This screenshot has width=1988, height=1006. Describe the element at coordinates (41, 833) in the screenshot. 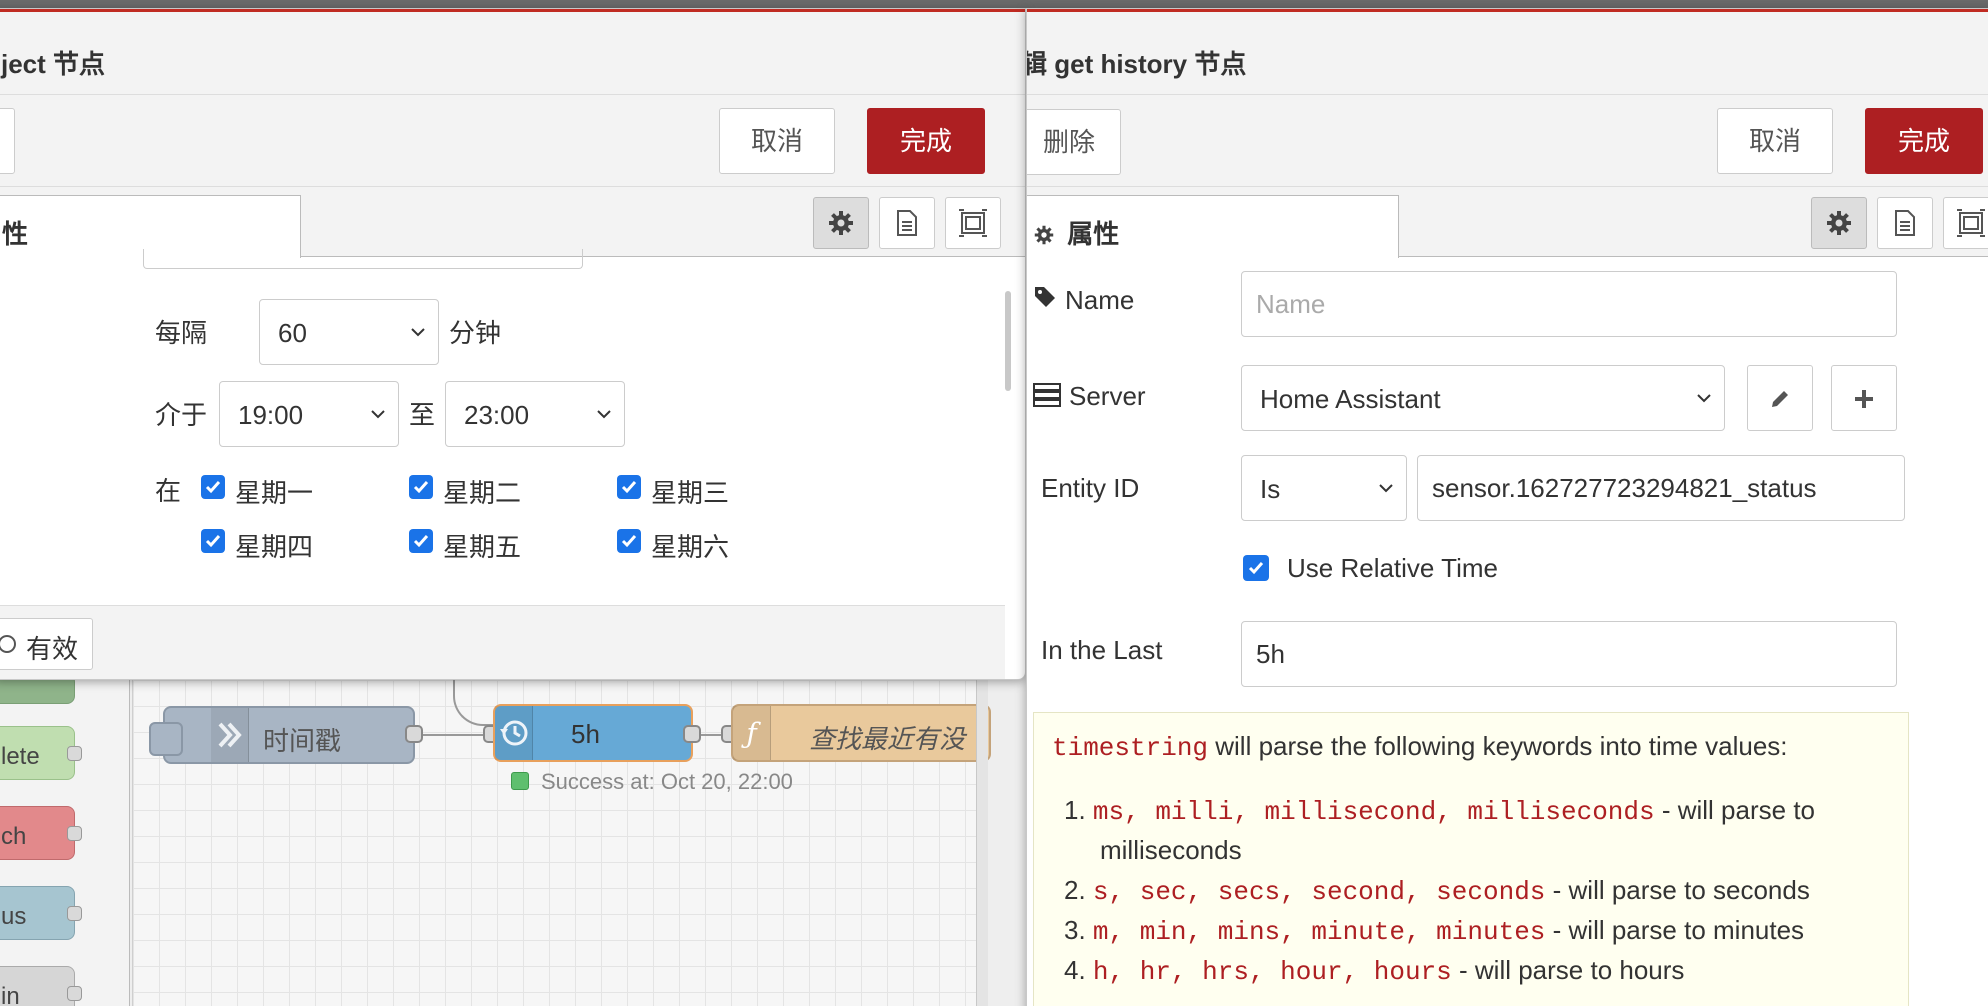

I see `palette-node-switch: ch` at that location.